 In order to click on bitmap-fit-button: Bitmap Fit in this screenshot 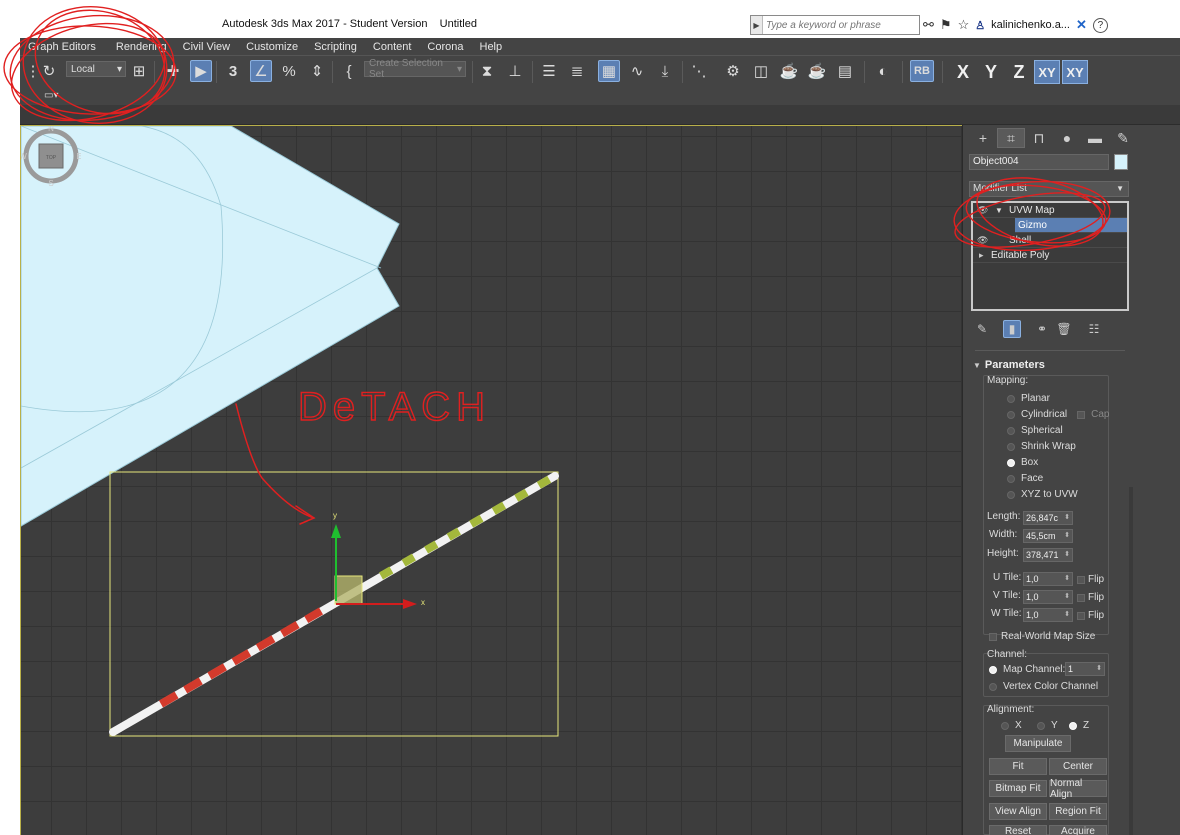, I will do `click(1018, 788)`.